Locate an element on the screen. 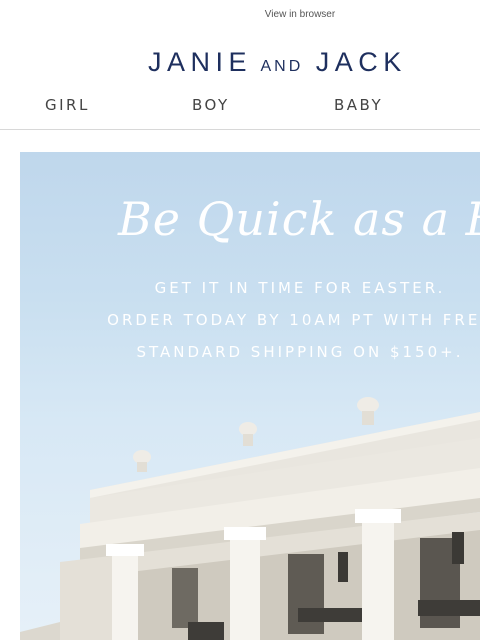 The image size is (480, 640). hero-line-2: ORDER TODAY BY 10AM PT WITH FREE is located at coordinates (293, 320).